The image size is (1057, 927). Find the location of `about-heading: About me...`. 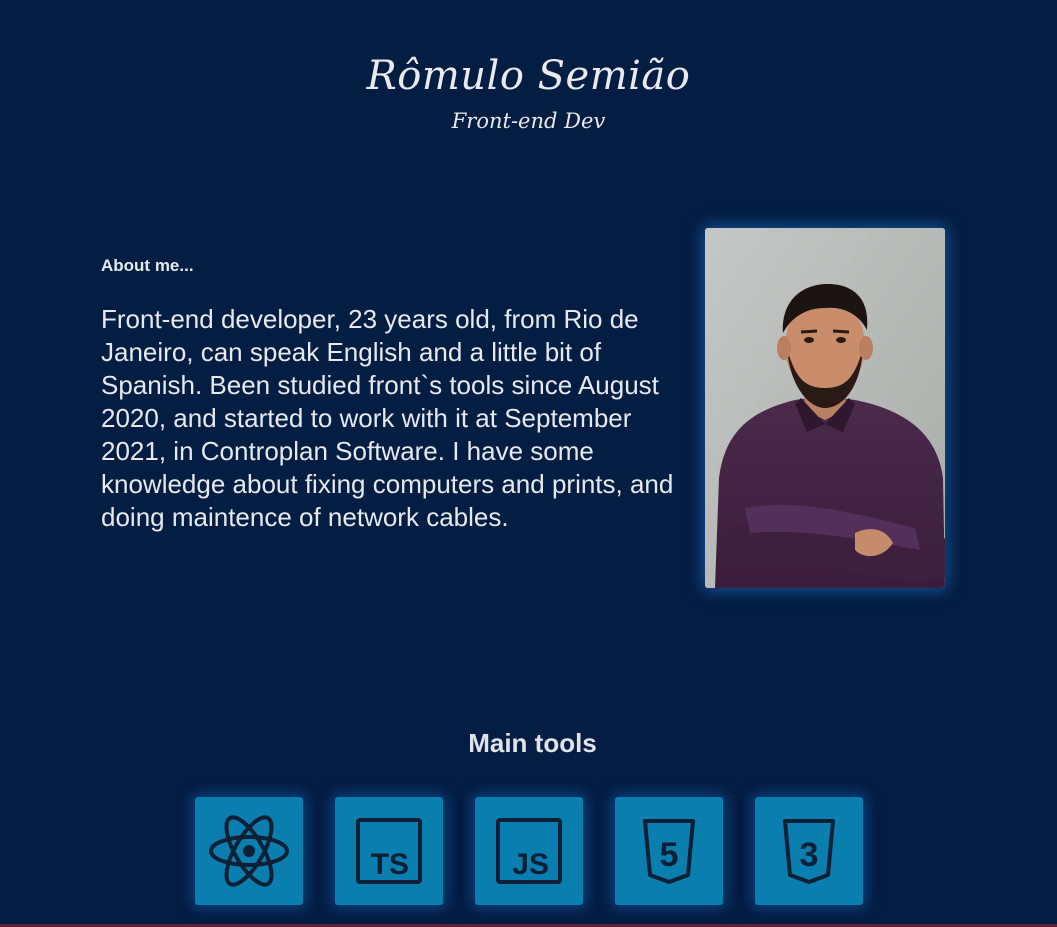

about-heading: About me... is located at coordinates (147, 265).